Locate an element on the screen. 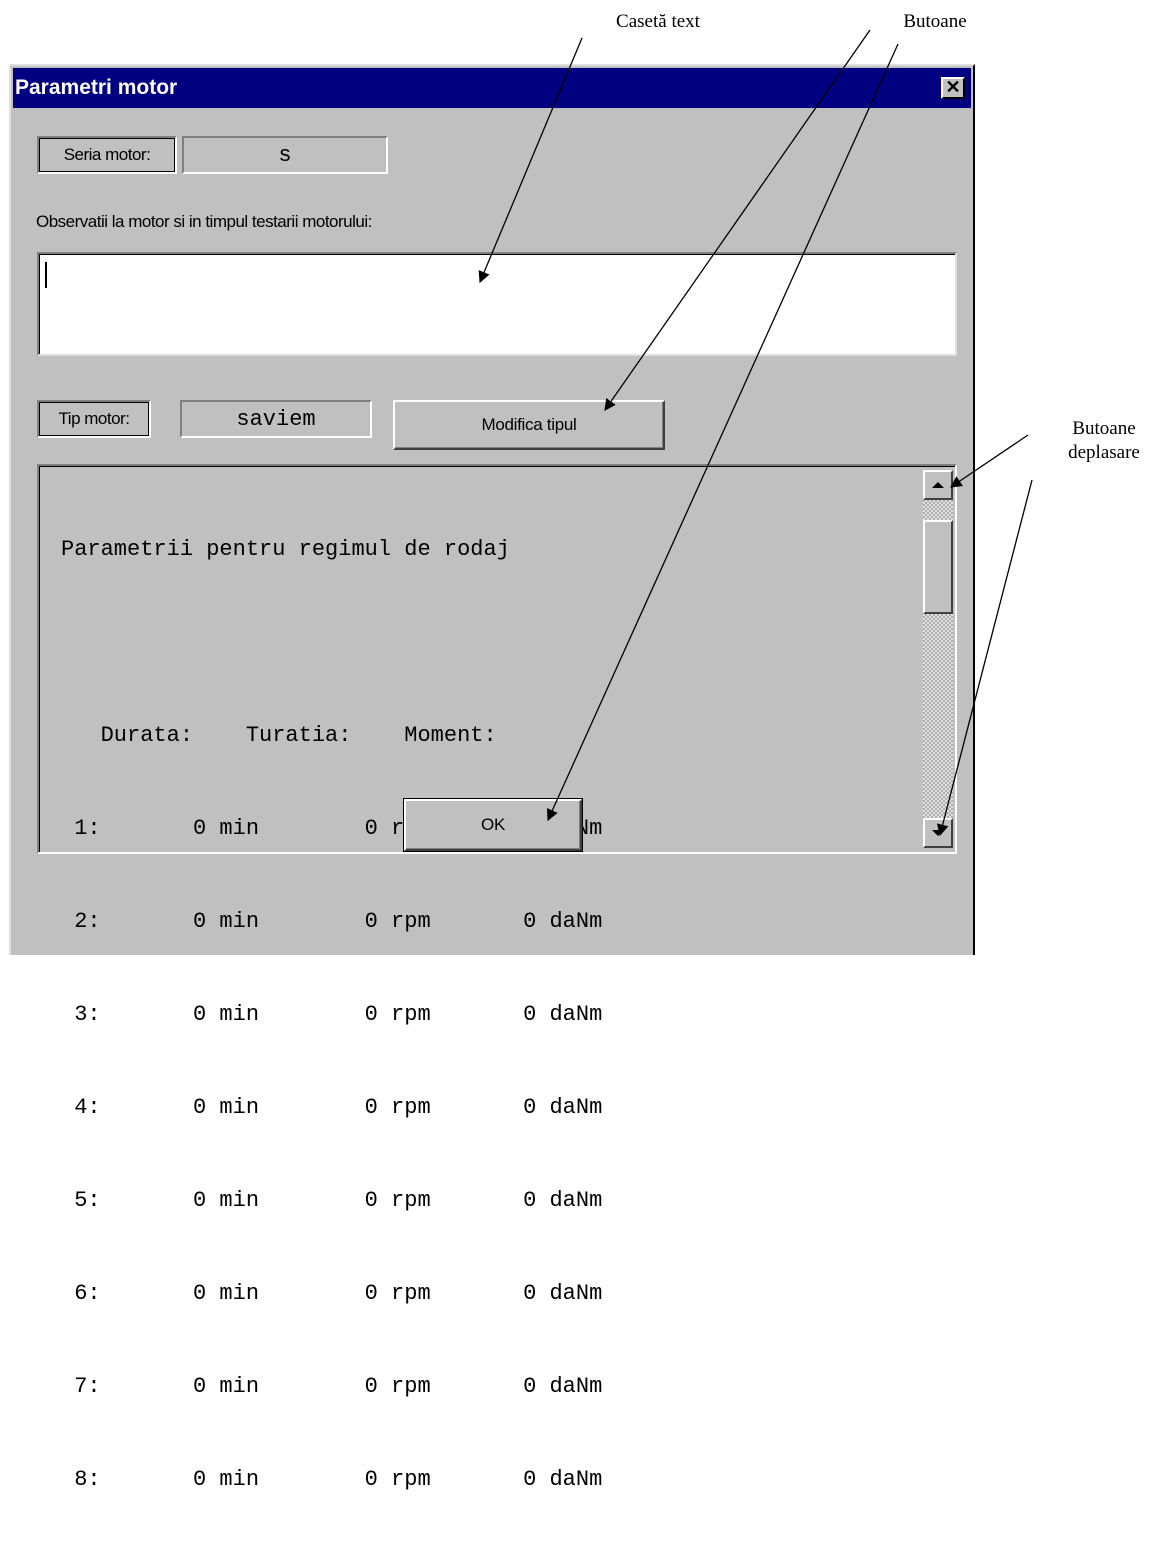 This screenshot has height=1557, width=1158. parameter-row: 8: 0 min 0 rpm 0 daNm is located at coordinates (332, 1479).